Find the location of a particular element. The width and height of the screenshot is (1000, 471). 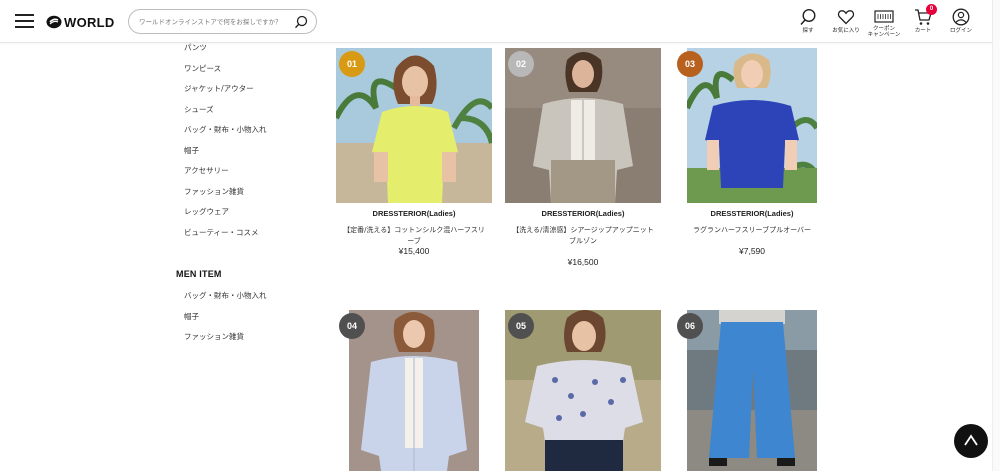

product-name: 【定番/洗える】コットンシルク混ハーフスリーブ is located at coordinates (414, 235).